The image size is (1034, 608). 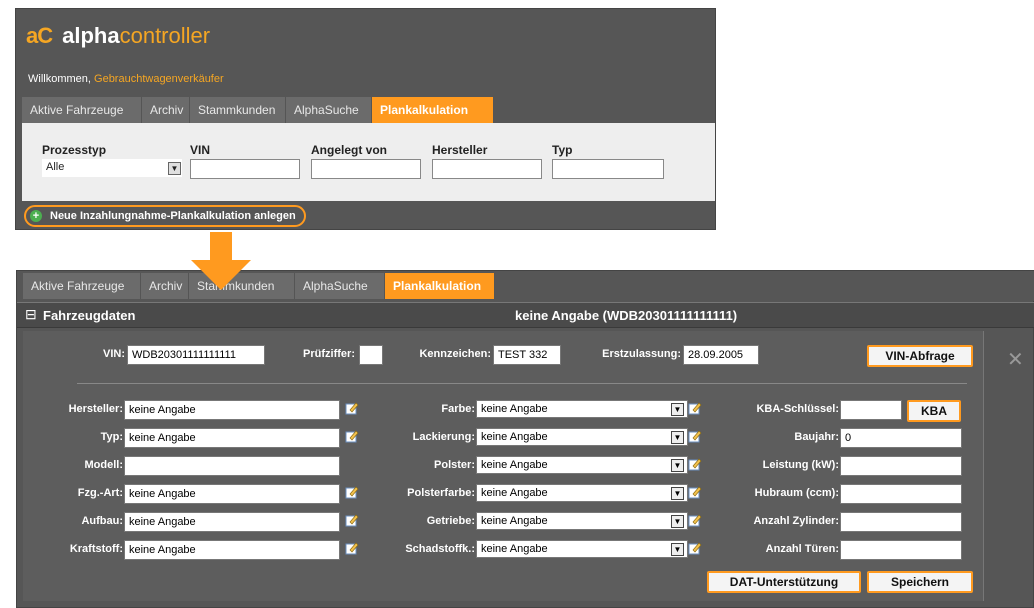 What do you see at coordinates (31, 314) in the screenshot?
I see `collapse-icon: ⊟` at bounding box center [31, 314].